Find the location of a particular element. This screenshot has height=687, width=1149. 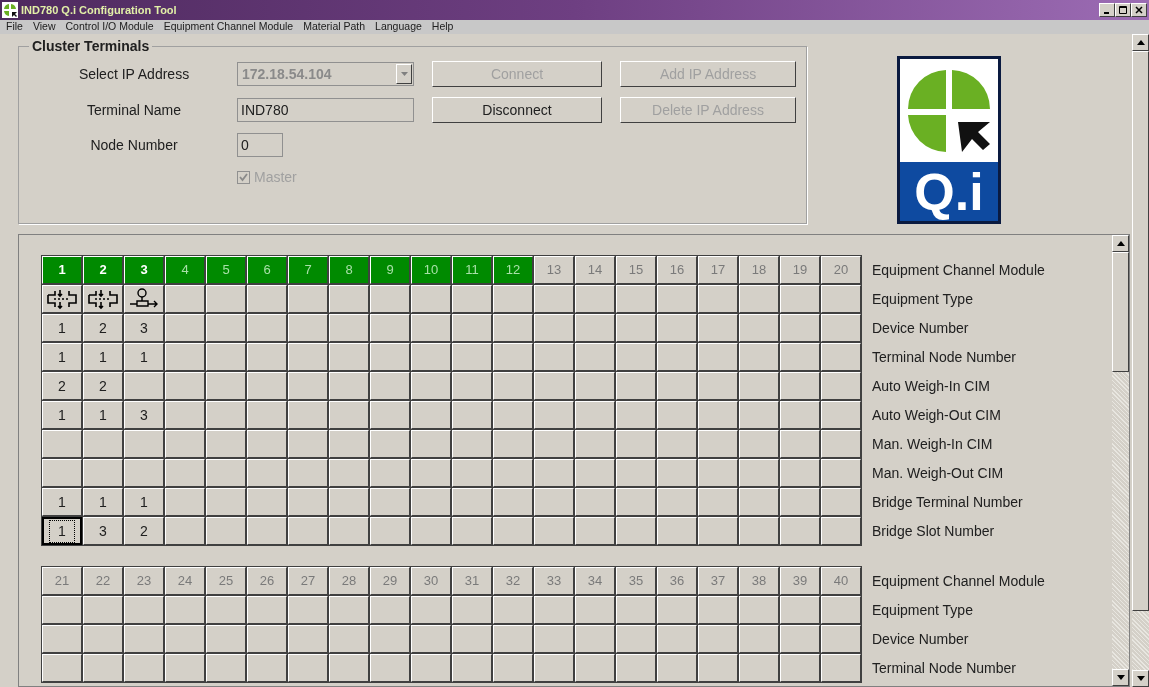

channel-header: 19 is located at coordinates (800, 270).